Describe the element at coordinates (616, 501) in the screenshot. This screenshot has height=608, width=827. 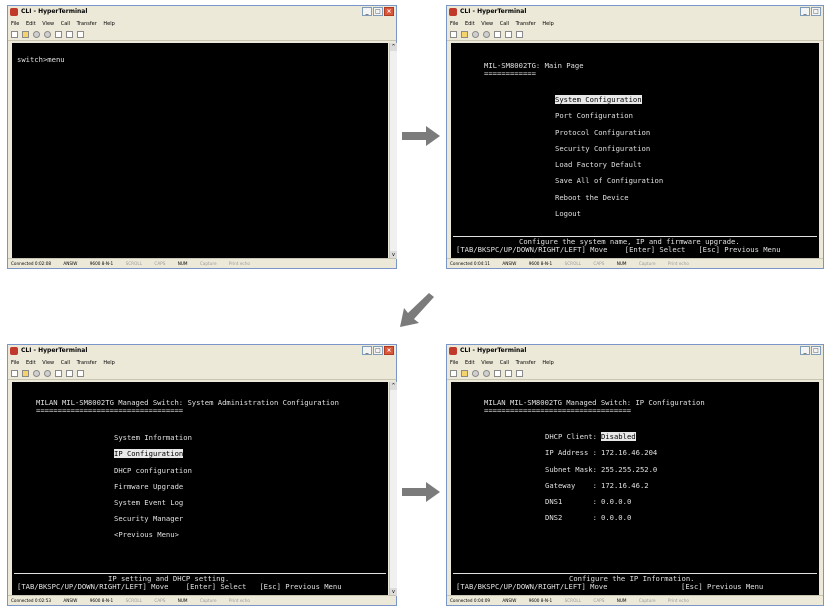
I see `dns1-value: 0.0.0.0` at that location.